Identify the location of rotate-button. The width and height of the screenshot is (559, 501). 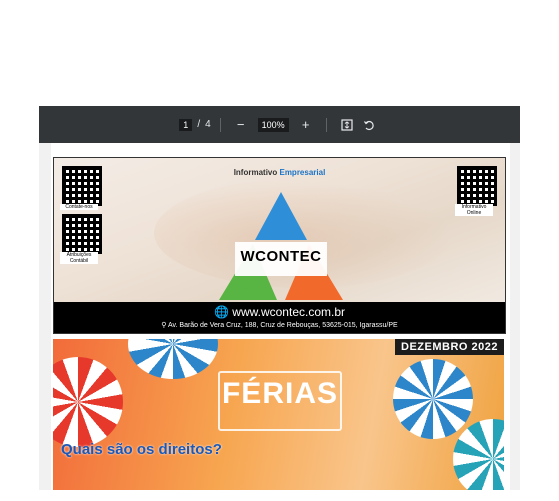
(369, 125).